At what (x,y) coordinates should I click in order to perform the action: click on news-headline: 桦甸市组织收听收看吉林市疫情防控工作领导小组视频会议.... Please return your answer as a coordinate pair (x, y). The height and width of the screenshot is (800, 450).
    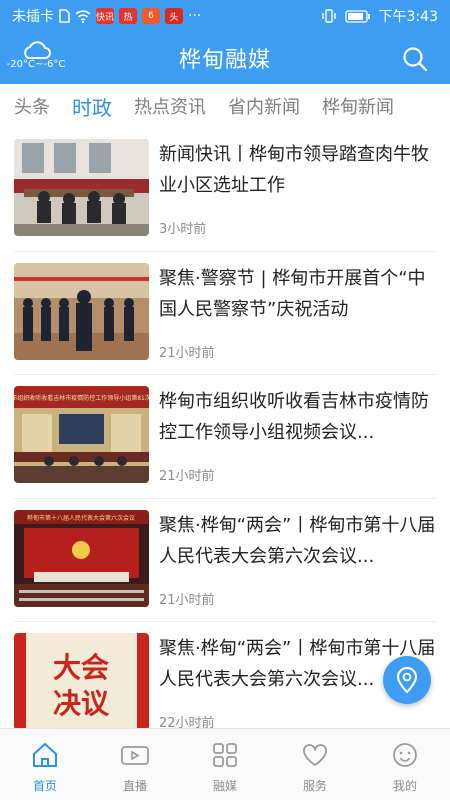
    Looking at the image, I should click on (294, 417).